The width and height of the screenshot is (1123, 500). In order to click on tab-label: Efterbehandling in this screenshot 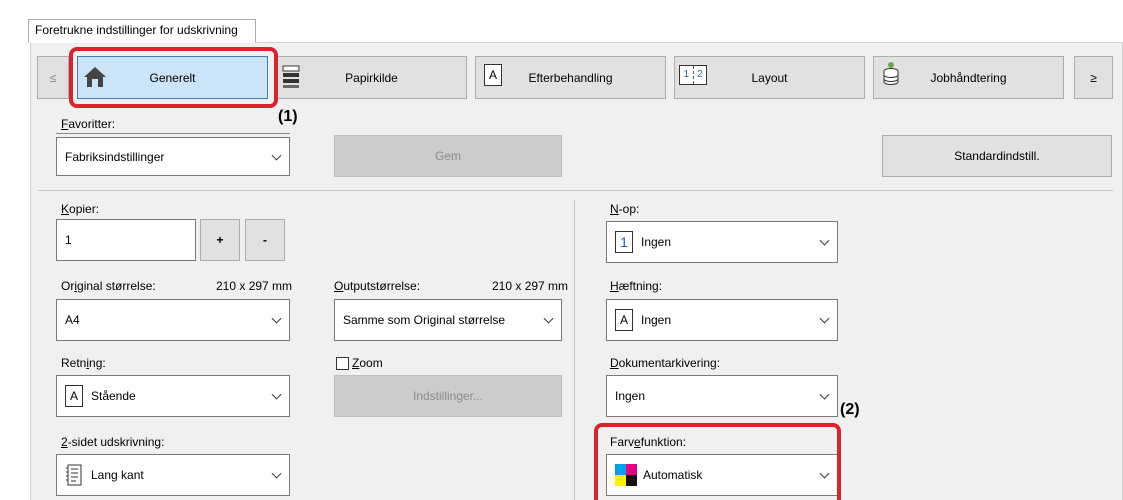, I will do `click(570, 77)`.